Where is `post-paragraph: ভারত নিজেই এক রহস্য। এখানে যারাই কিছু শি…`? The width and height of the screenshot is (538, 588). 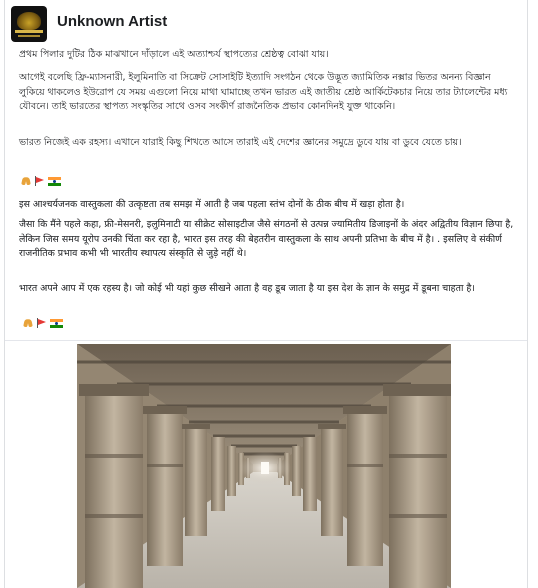 post-paragraph: ভারত নিজেই এক রহস্য। এখানে যারাই কিছু শি… is located at coordinates (240, 142).